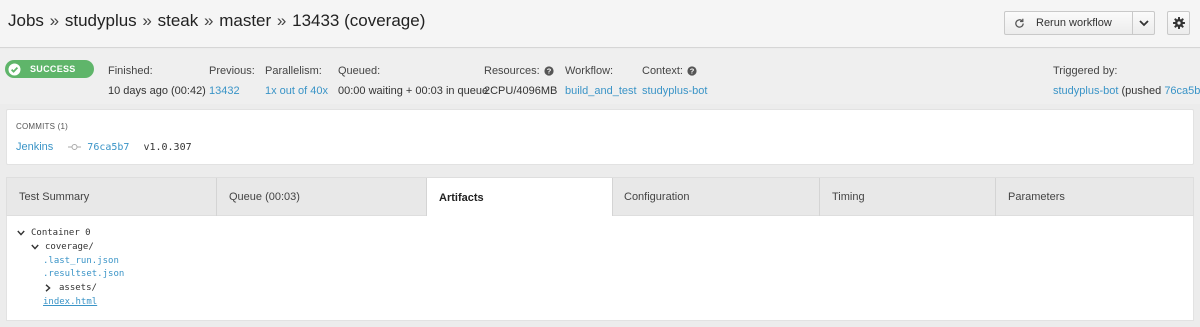  I want to click on breadcrumb-job: 13433 (coverage), so click(359, 20).